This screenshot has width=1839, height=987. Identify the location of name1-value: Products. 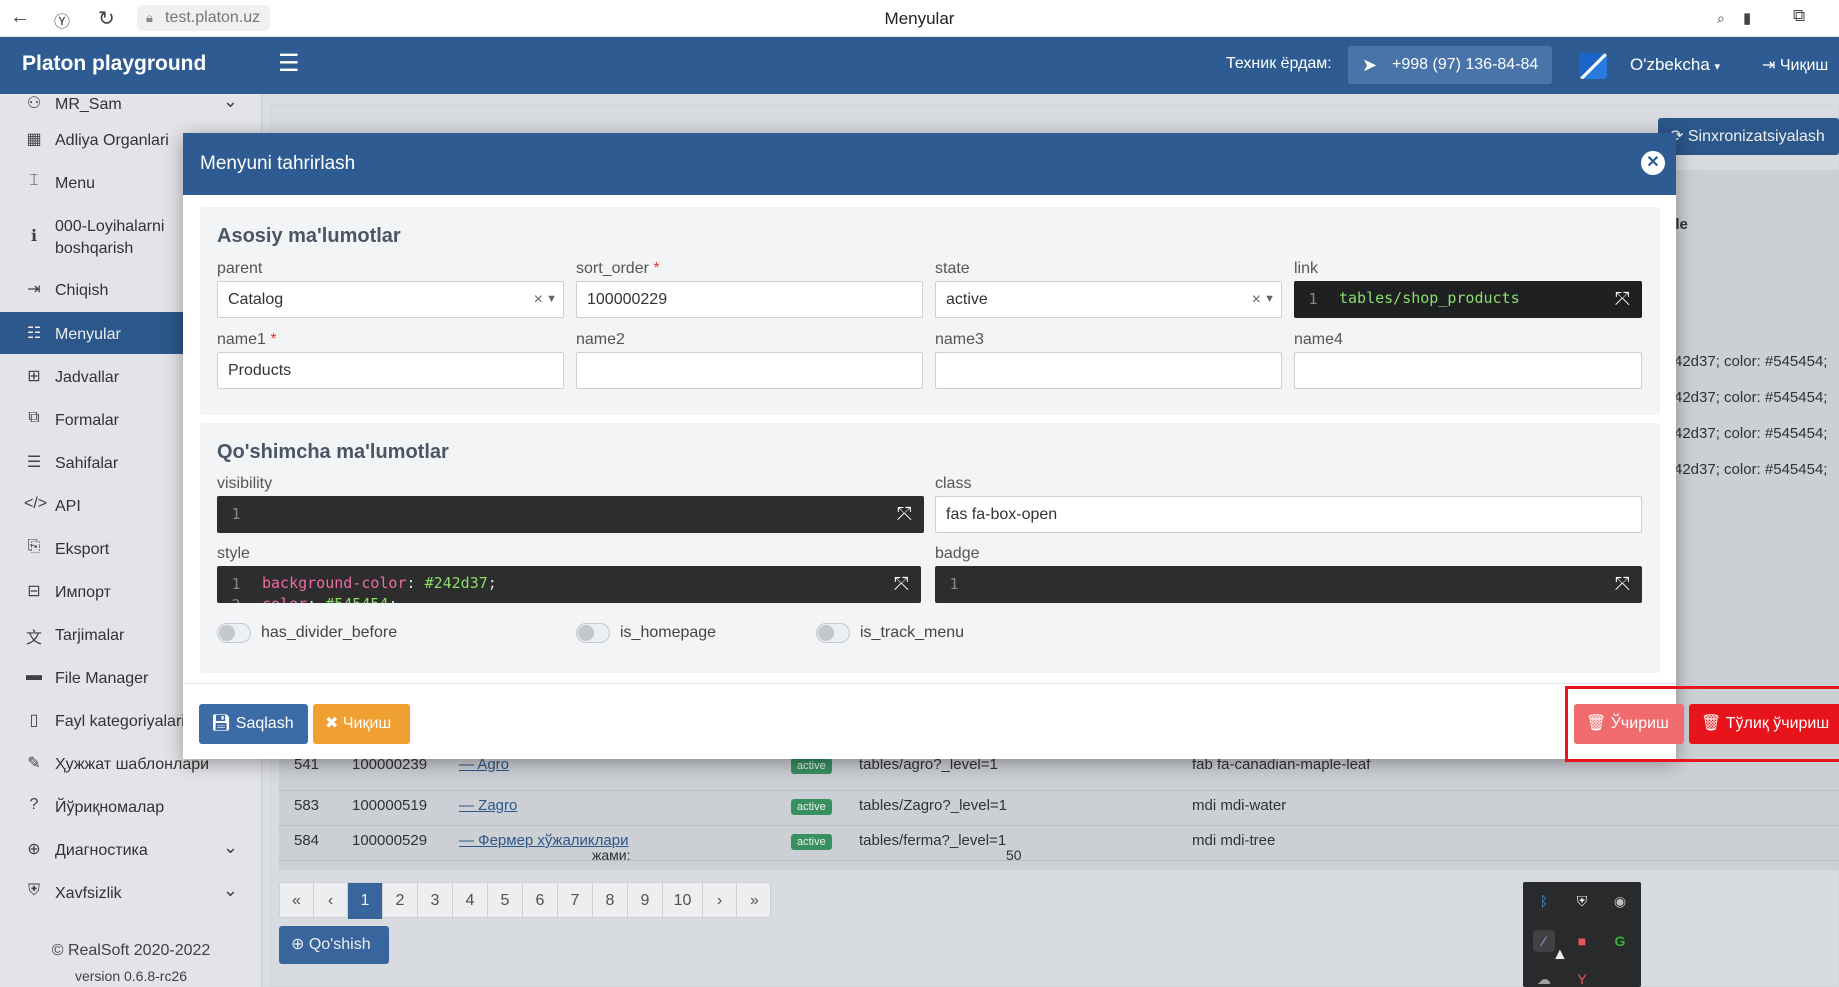
(260, 370).